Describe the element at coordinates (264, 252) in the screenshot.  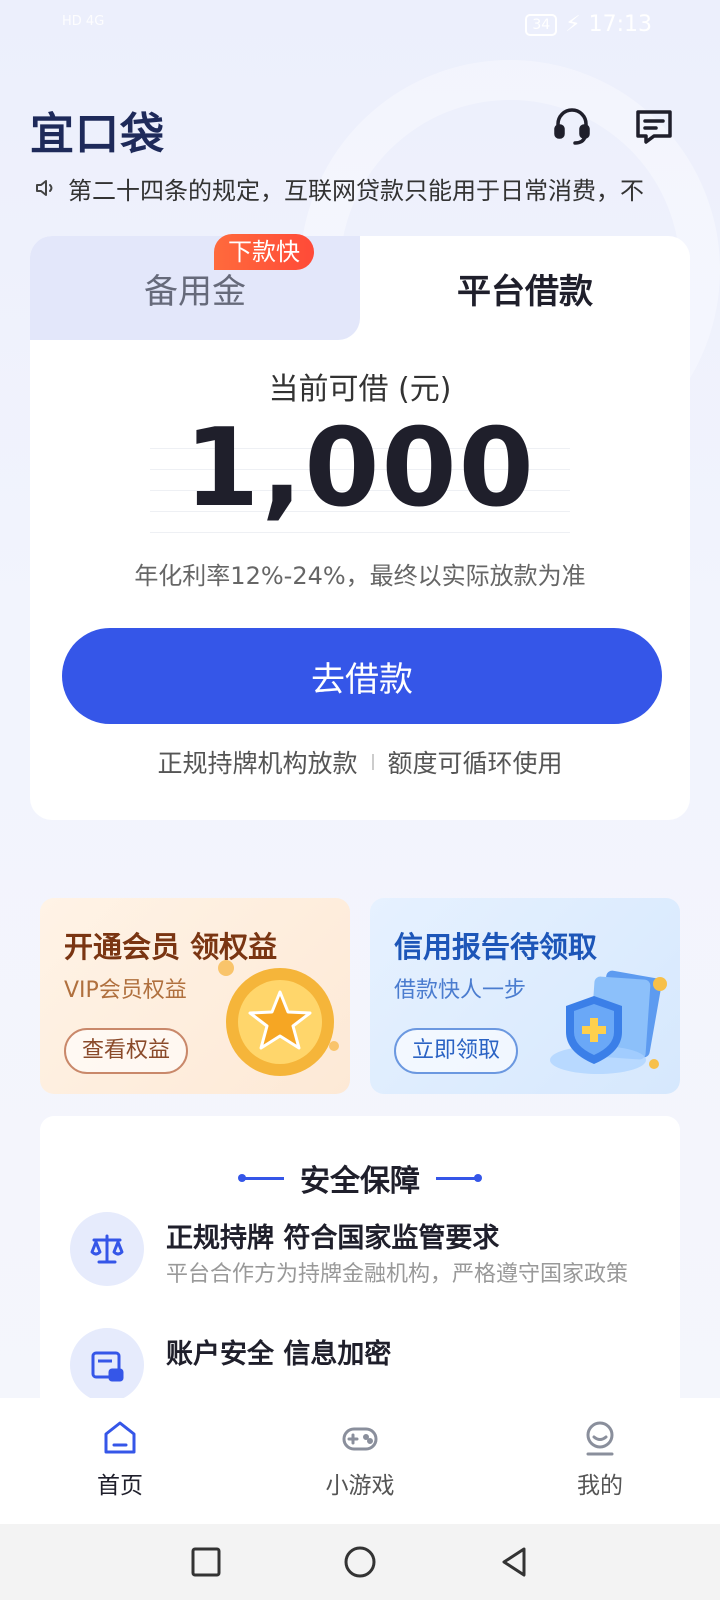
I see `fast-payout-badge: 下款快` at that location.